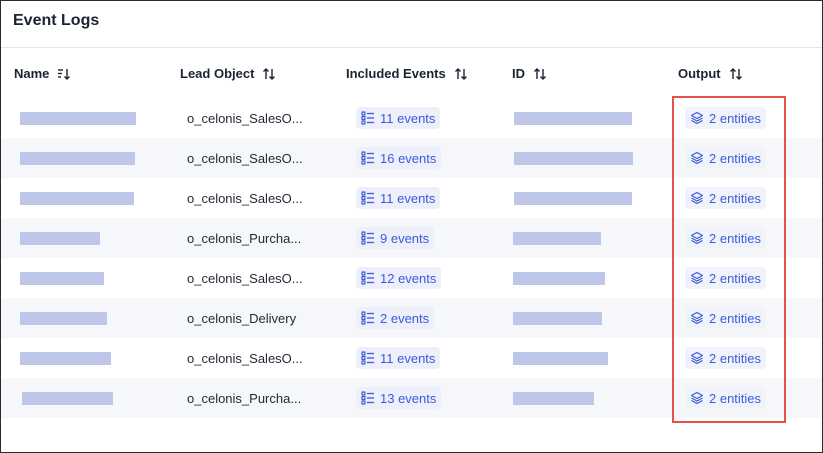 The width and height of the screenshot is (823, 453). I want to click on included-events-badge: 12 events, so click(399, 278).